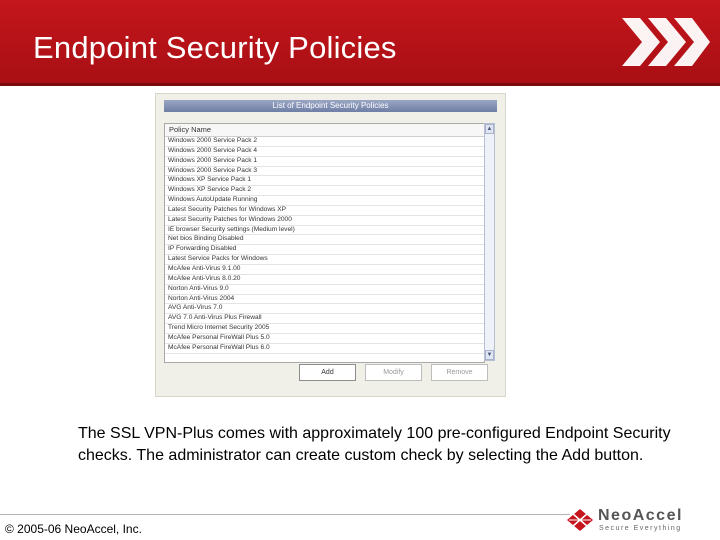 This screenshot has height=540, width=720. I want to click on policy-list-item: Latest Security Patches for Windows 2000, so click(324, 221).